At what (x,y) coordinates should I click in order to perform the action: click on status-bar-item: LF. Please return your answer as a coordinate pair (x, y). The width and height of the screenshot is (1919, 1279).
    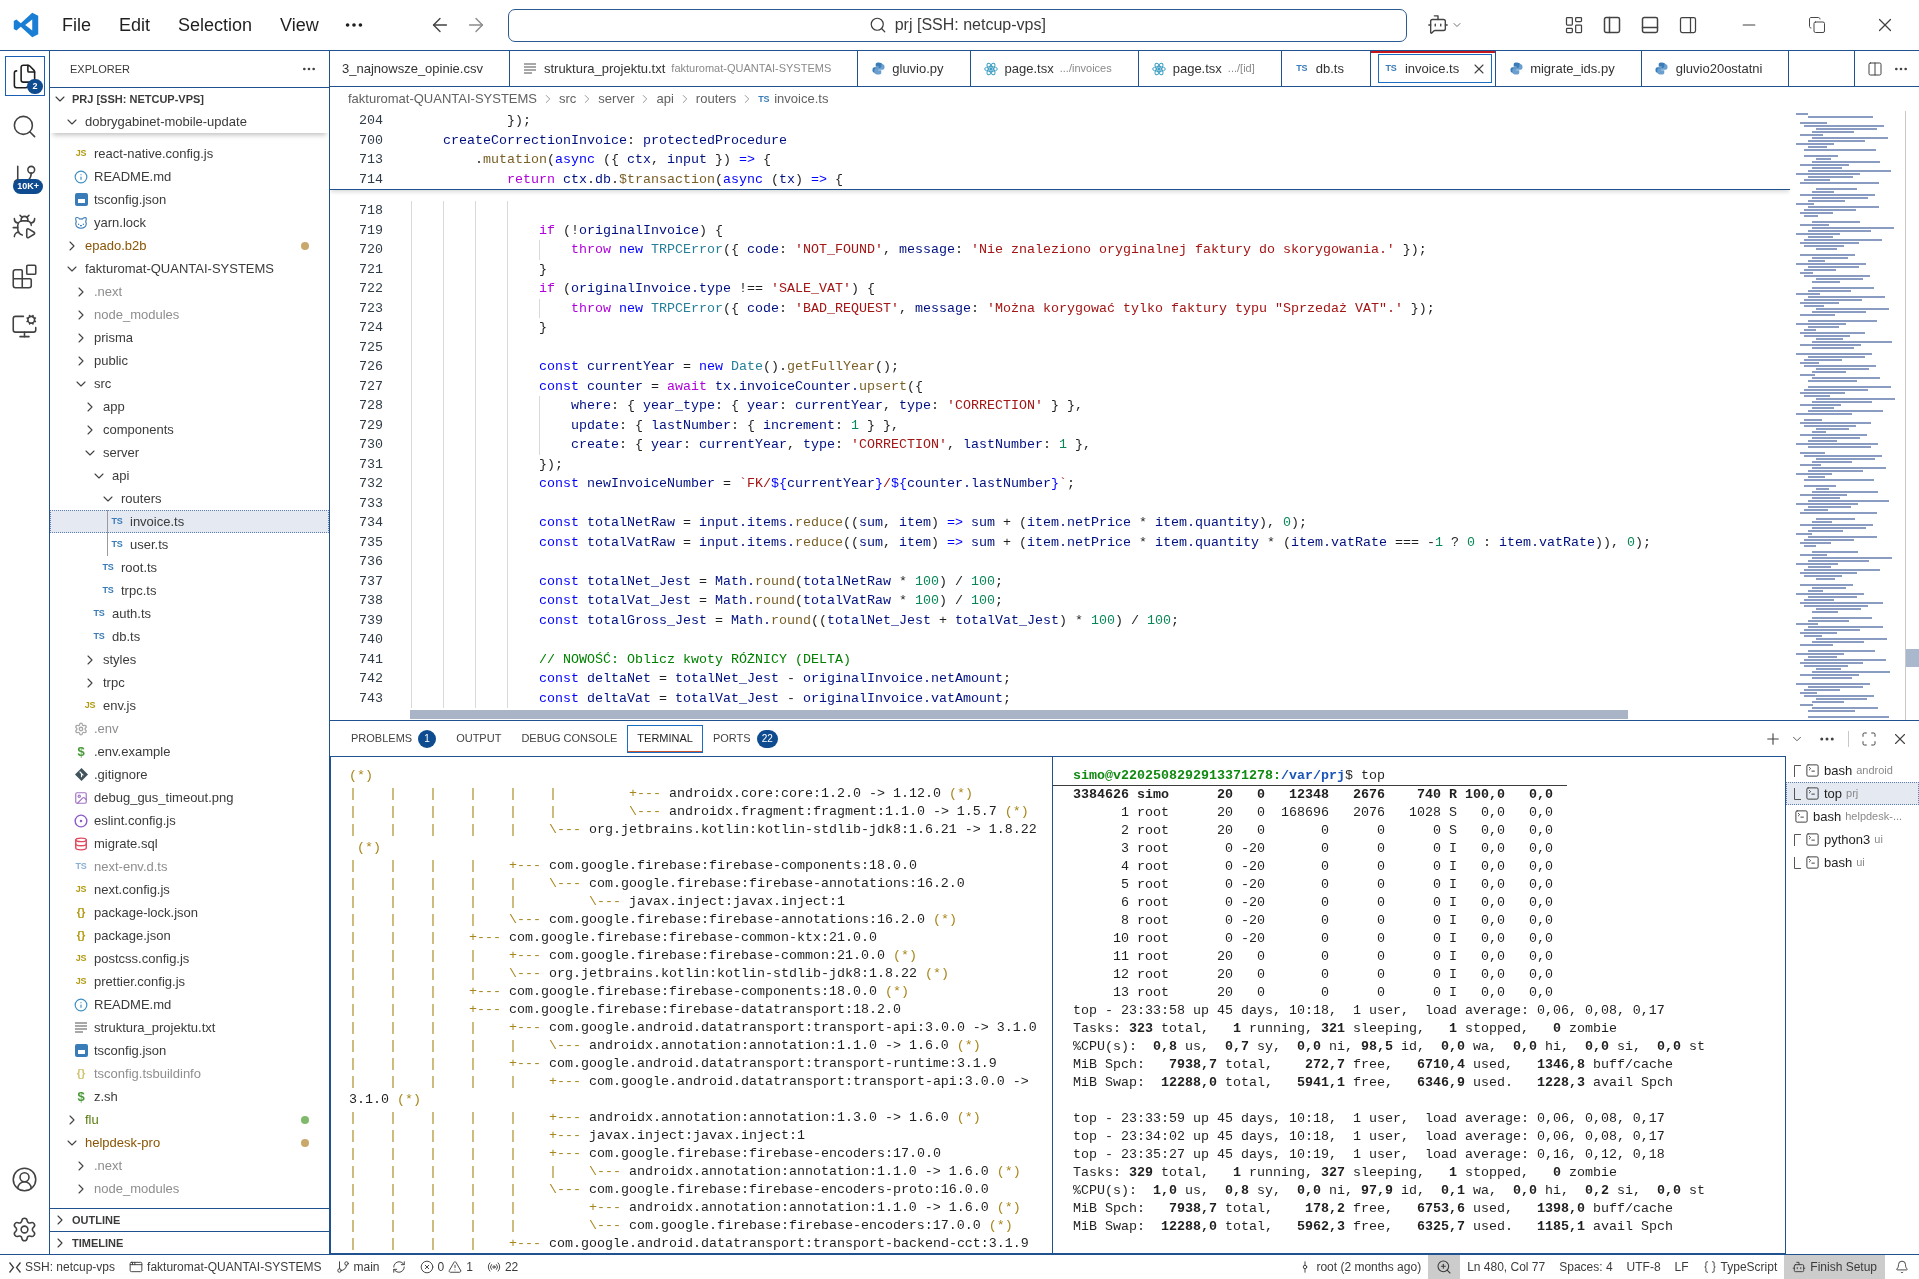
    Looking at the image, I should click on (1681, 1267).